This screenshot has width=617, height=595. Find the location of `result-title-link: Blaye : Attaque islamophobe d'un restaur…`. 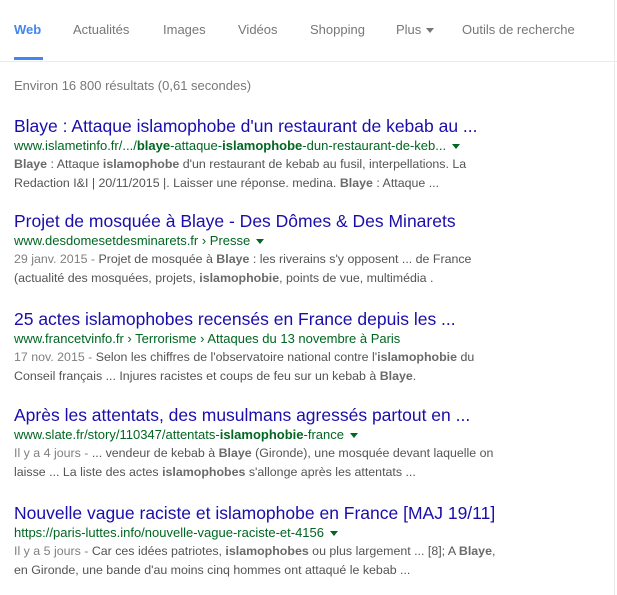

result-title-link: Blaye : Attaque islamophobe d'un restaur… is located at coordinates (261, 126).